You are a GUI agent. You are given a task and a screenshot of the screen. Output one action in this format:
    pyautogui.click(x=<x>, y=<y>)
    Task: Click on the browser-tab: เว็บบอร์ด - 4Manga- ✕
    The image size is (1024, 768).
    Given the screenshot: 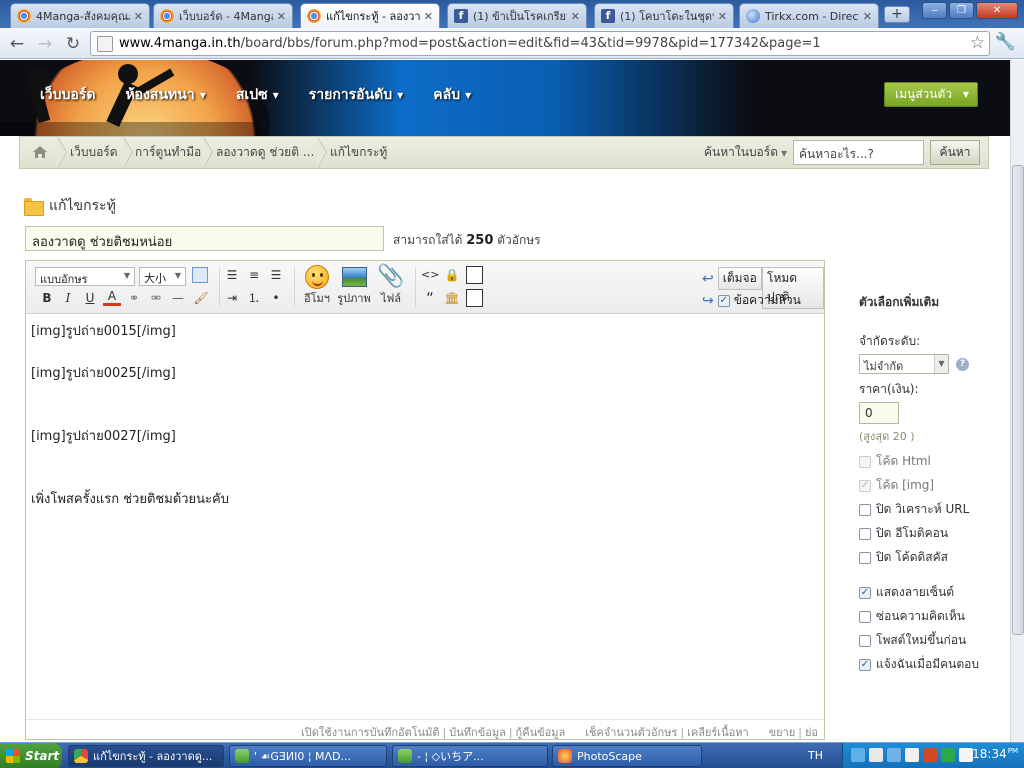 What is the action you would take?
    pyautogui.click(x=223, y=15)
    